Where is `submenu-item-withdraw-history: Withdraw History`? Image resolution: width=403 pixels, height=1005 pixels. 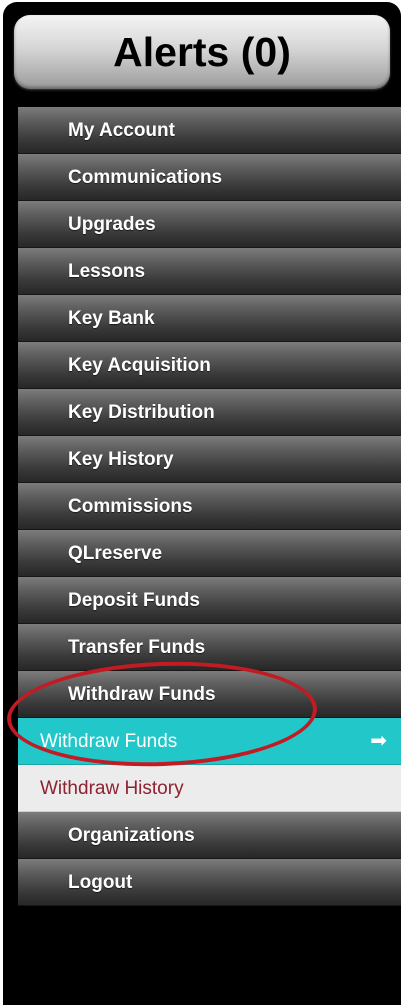 submenu-item-withdraw-history: Withdraw History is located at coordinates (209, 788).